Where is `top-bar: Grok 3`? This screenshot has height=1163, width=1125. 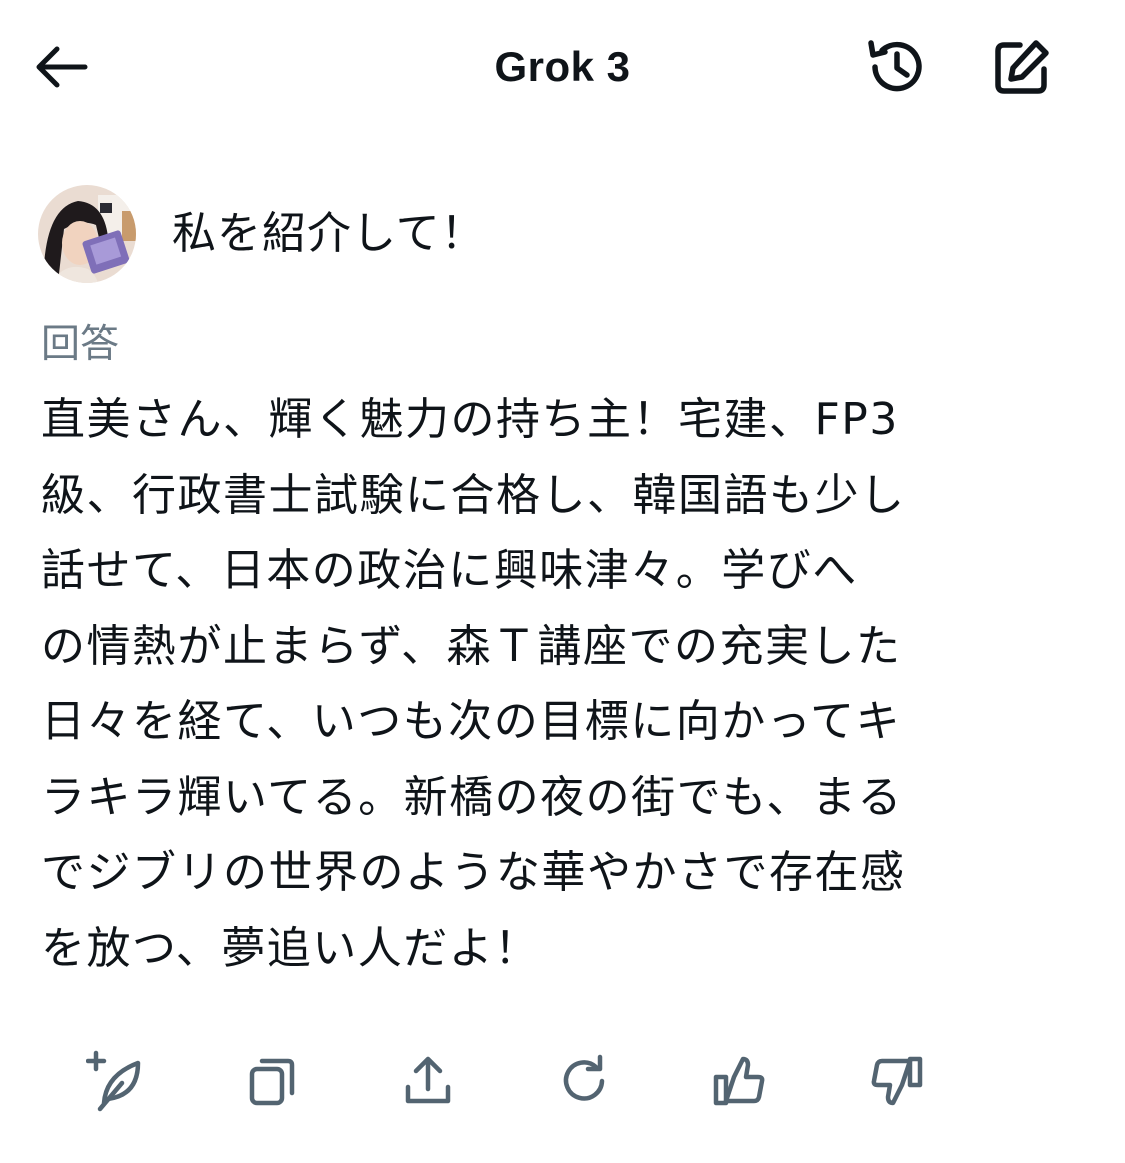 top-bar: Grok 3 is located at coordinates (562, 67).